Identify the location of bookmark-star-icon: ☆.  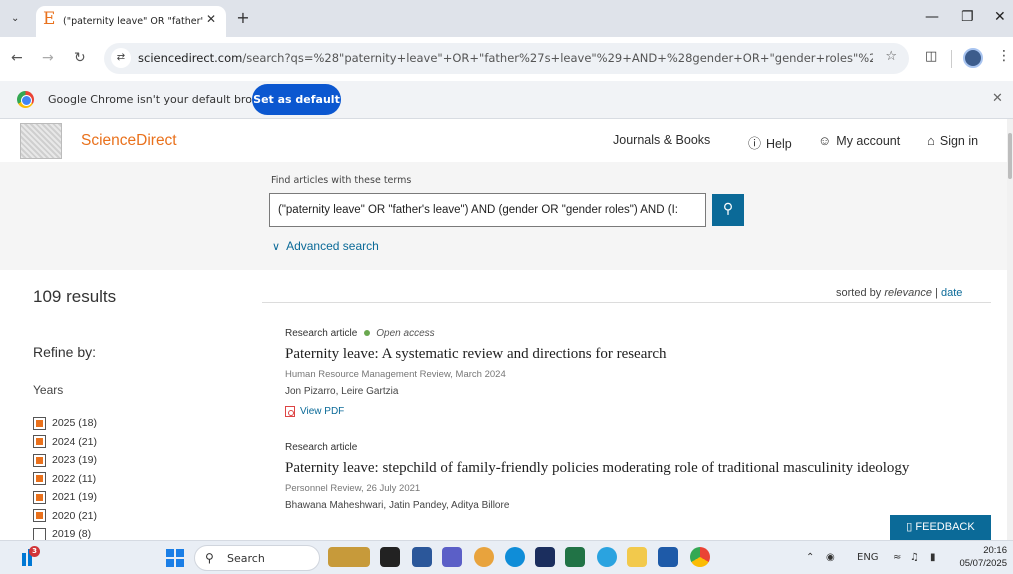
(891, 56).